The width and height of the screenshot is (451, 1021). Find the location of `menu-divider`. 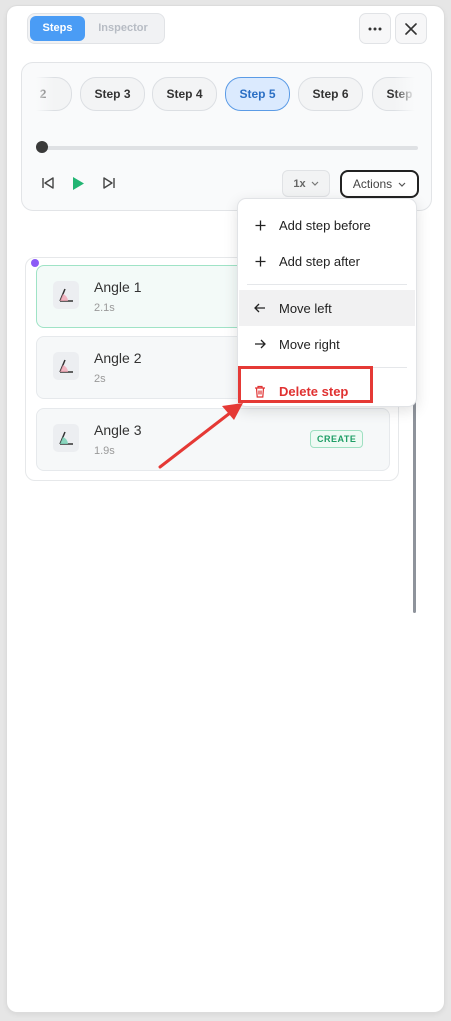

menu-divider is located at coordinates (327, 284).